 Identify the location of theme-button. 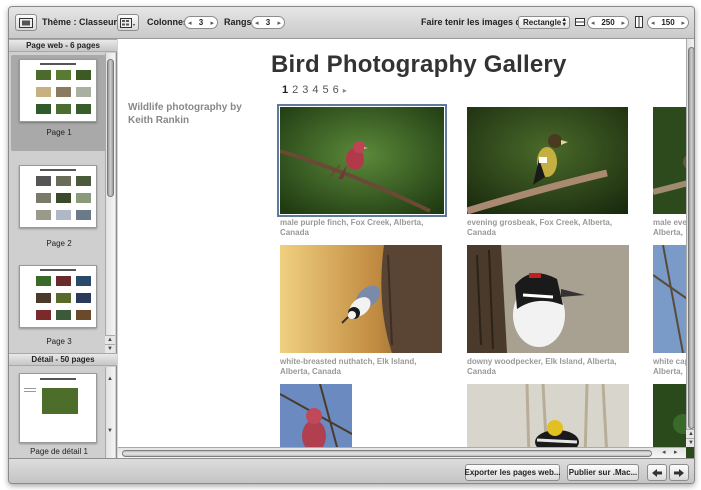
(26, 22).